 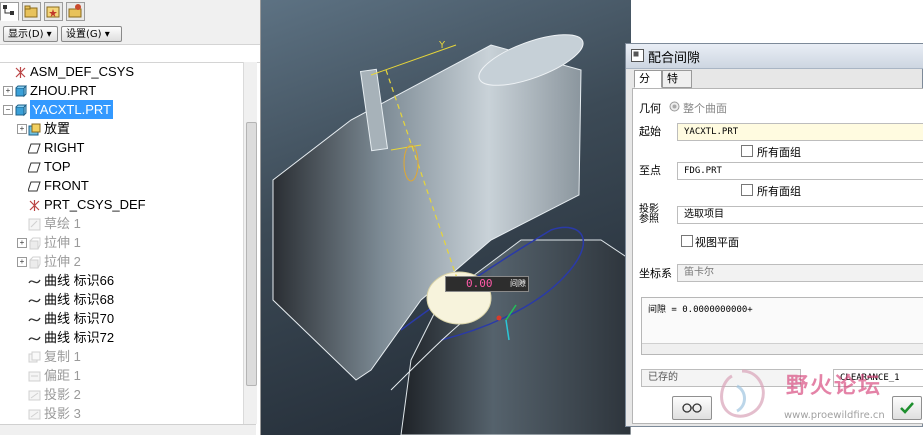 I want to click on projection-label-line2: 参照, so click(x=649, y=219).